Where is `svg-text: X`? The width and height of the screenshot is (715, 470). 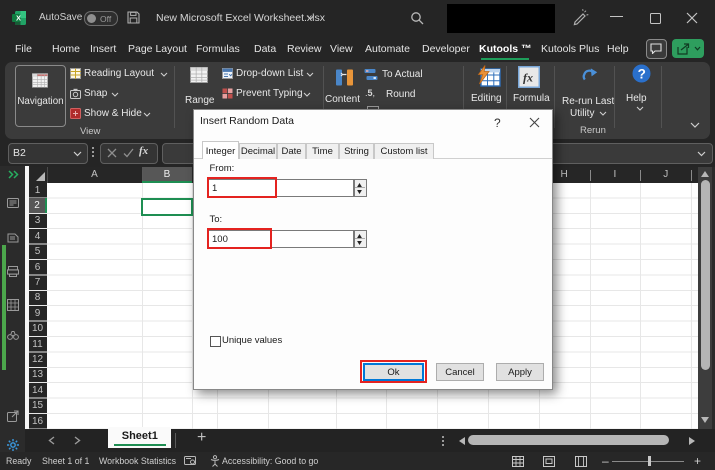
svg-text: X is located at coordinates (18, 18).